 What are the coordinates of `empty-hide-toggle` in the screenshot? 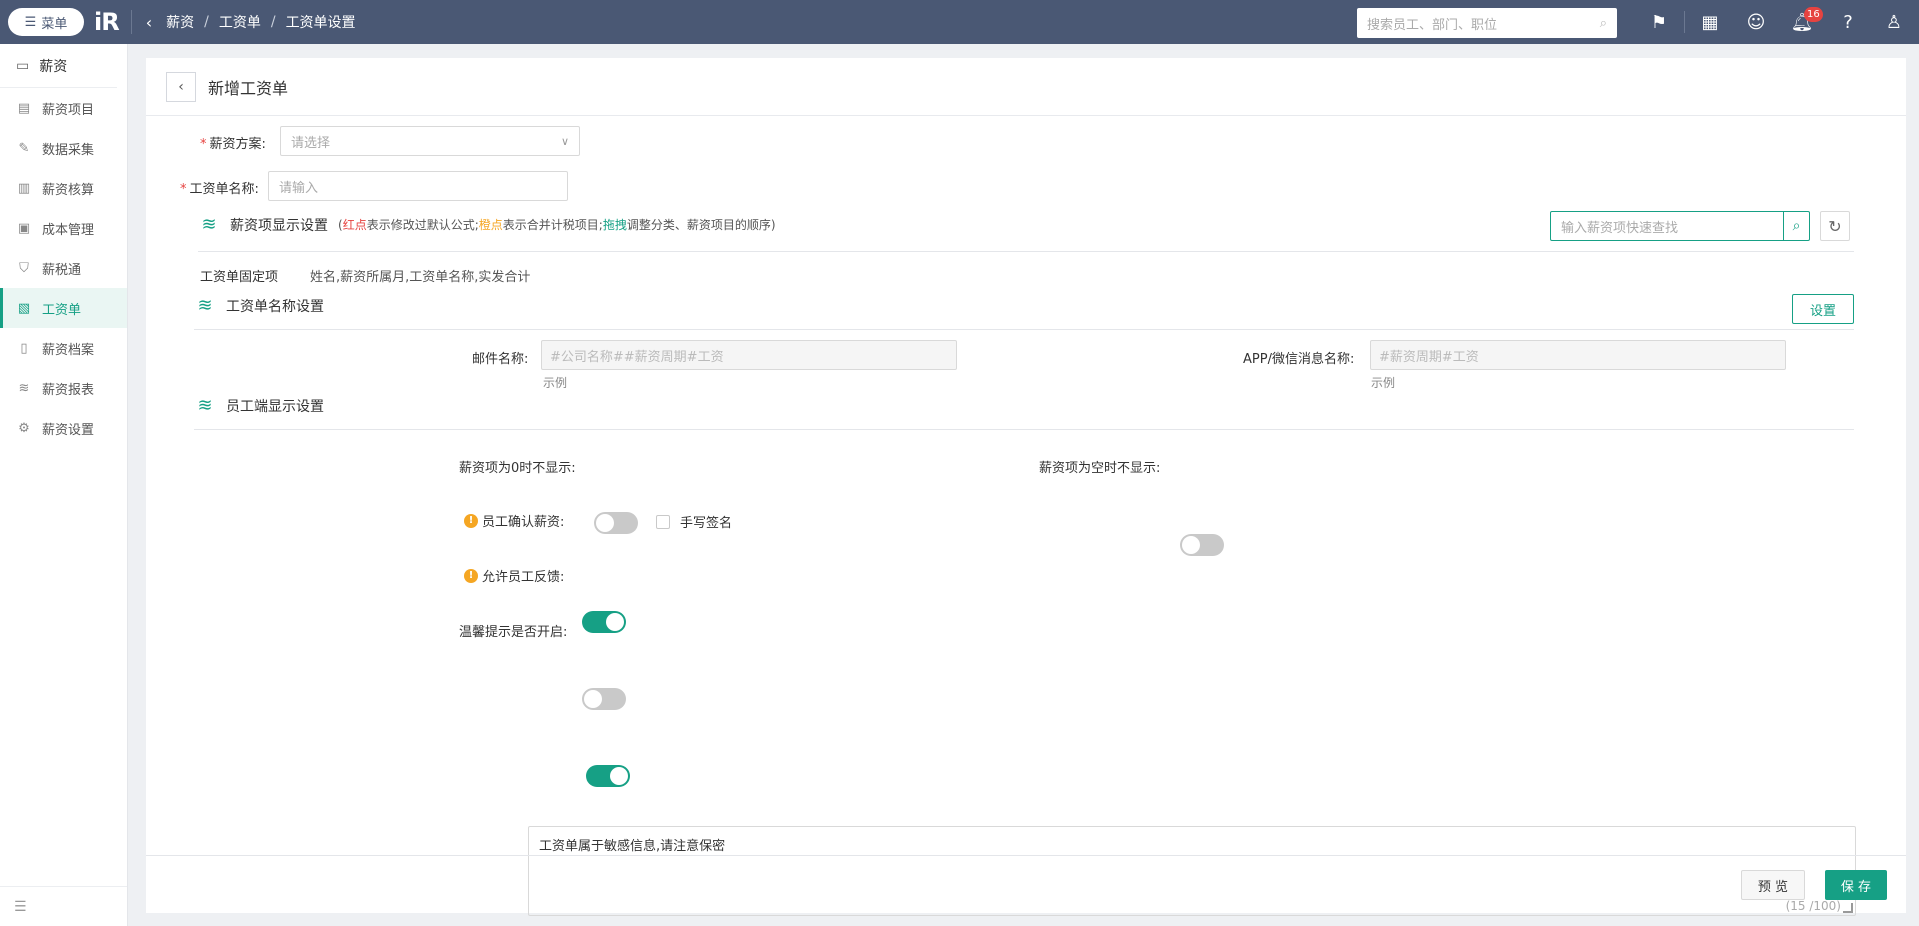 It's located at (1202, 545).